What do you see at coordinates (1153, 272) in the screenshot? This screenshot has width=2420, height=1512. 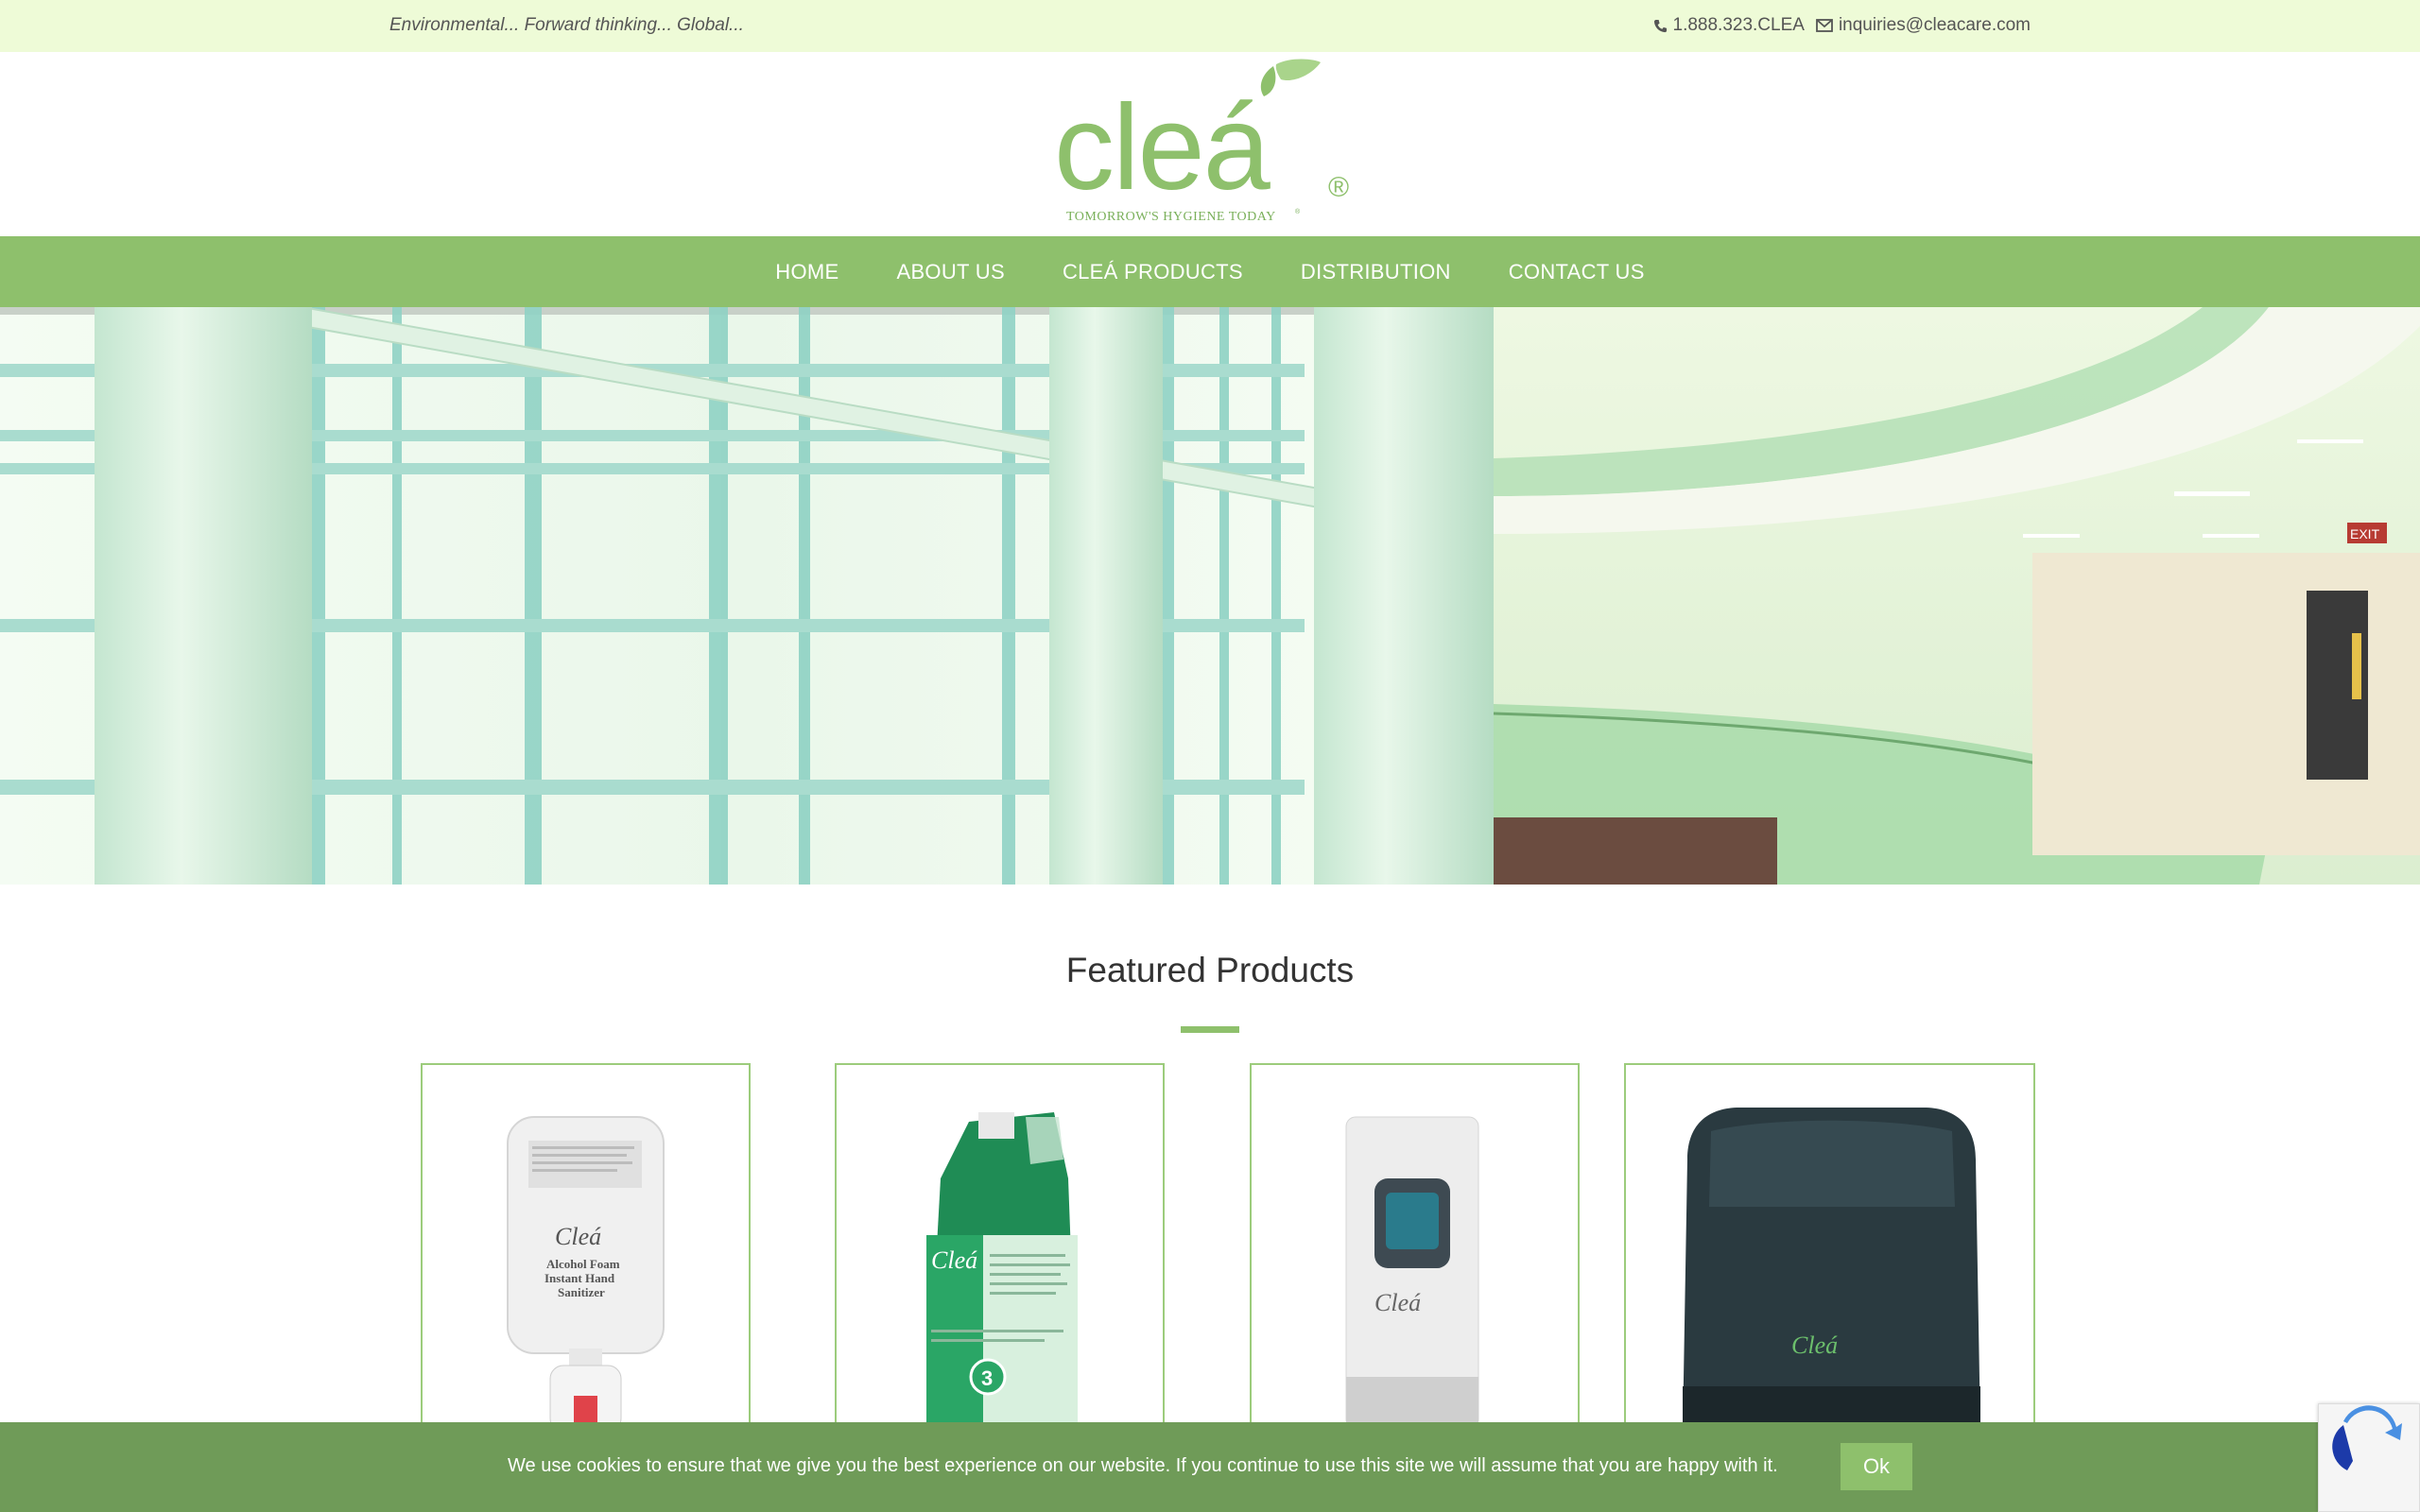 I see `nav-clea-products: CLEÁ PRODUCTS` at bounding box center [1153, 272].